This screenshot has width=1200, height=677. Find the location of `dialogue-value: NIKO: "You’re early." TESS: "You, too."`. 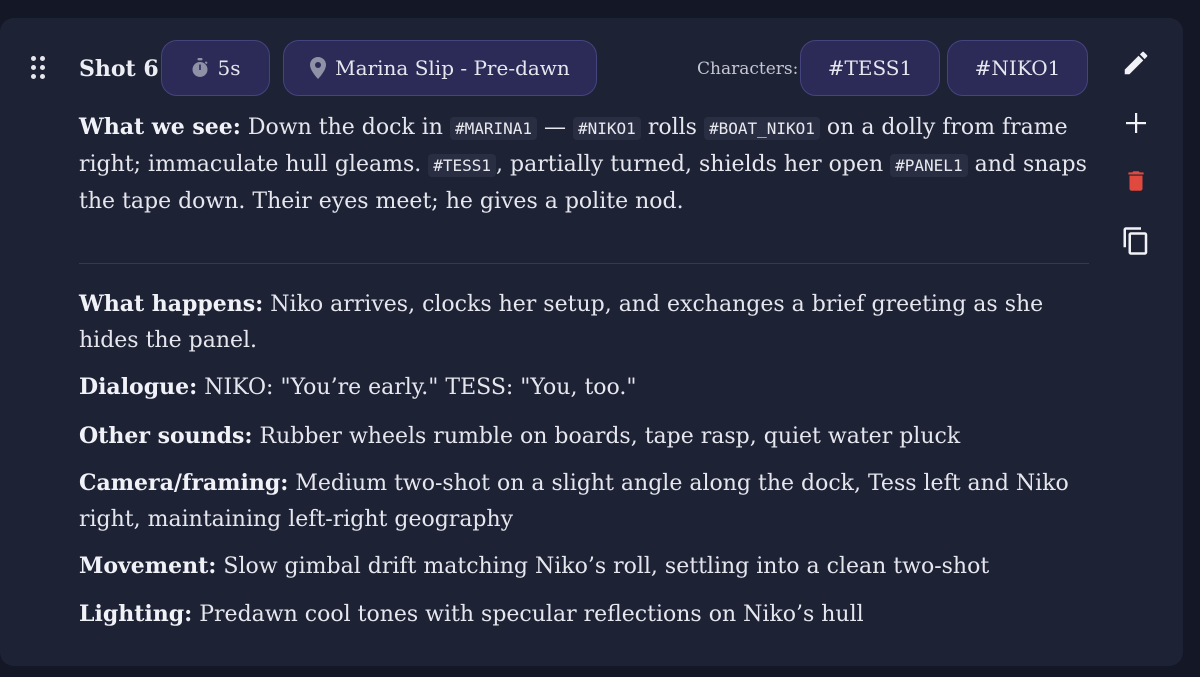

dialogue-value: NIKO: "You’re early." TESS: "You, too." is located at coordinates (420, 387).